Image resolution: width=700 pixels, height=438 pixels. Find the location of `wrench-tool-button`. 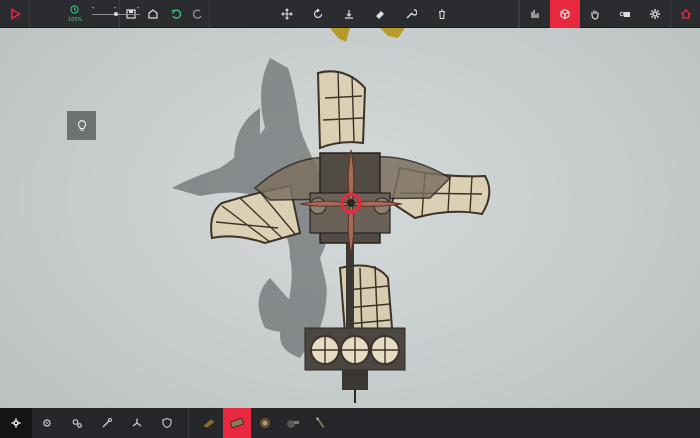

wrench-tool-button is located at coordinates (410, 14).